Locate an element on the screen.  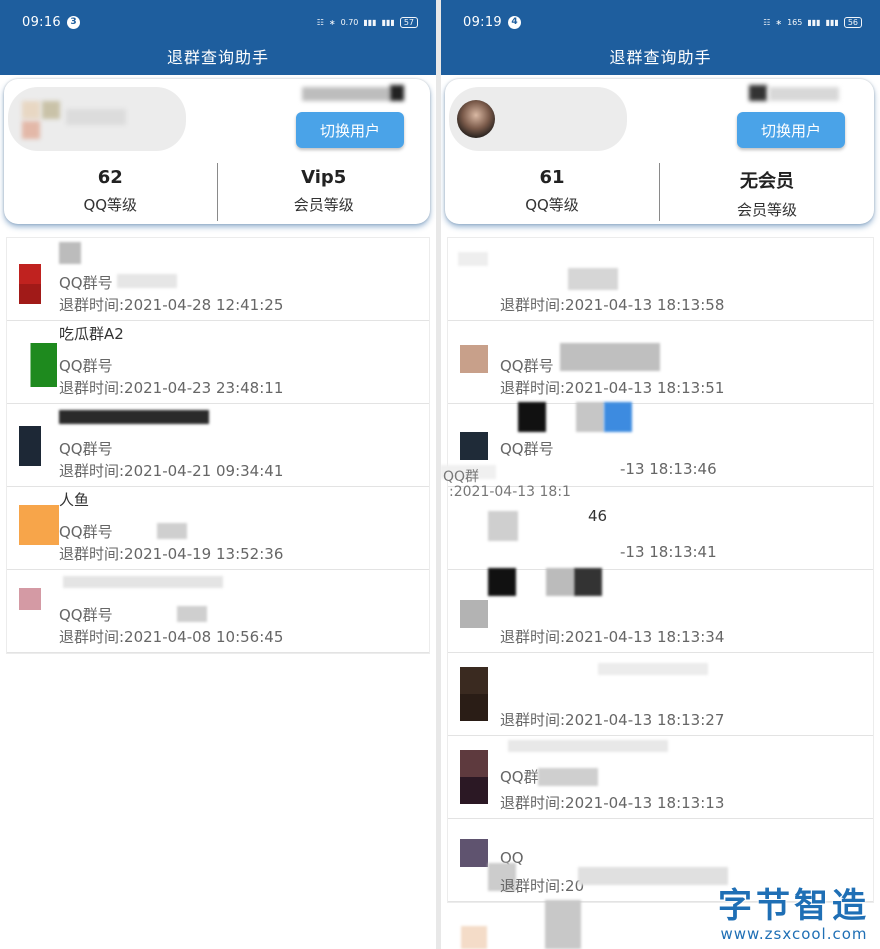
nickname-redacted is located at coordinates (96, 117).